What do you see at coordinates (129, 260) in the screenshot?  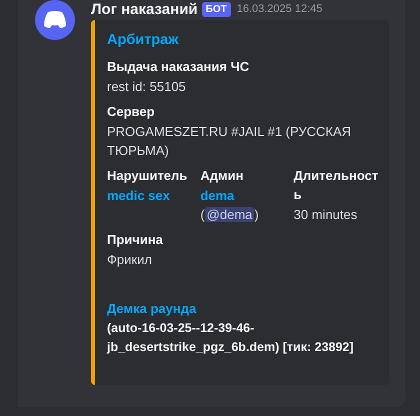 I see `field-value: Фрикил` at bounding box center [129, 260].